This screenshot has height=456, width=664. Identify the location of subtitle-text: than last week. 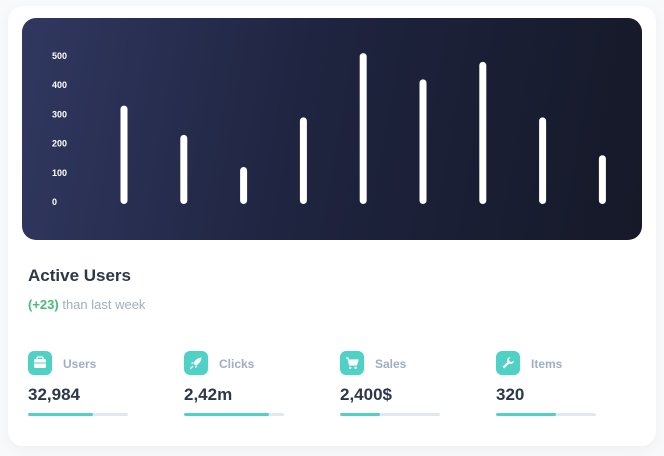
(102, 304).